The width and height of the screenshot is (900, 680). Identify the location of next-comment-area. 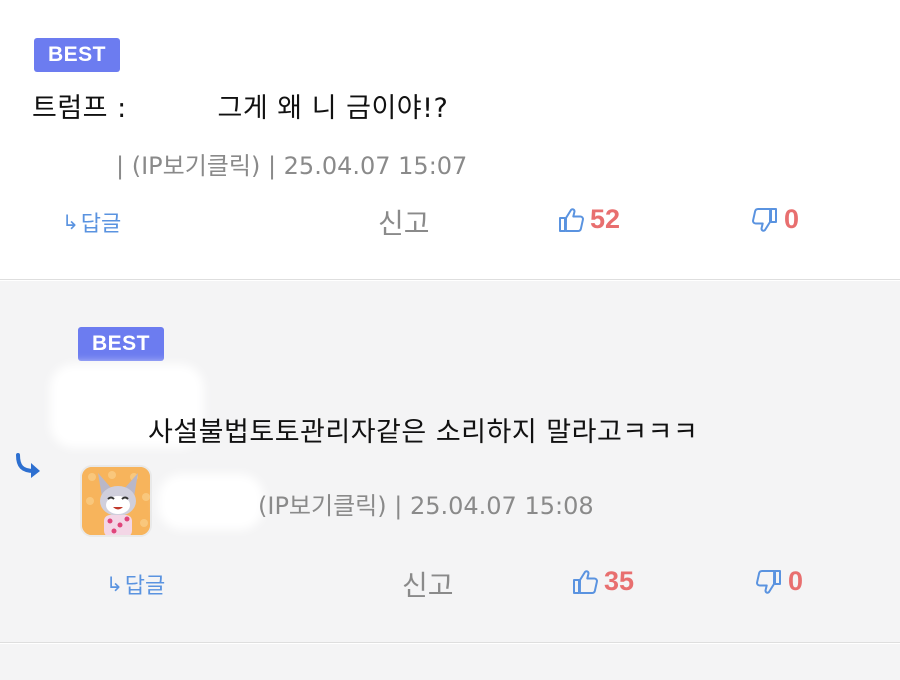
(450, 662).